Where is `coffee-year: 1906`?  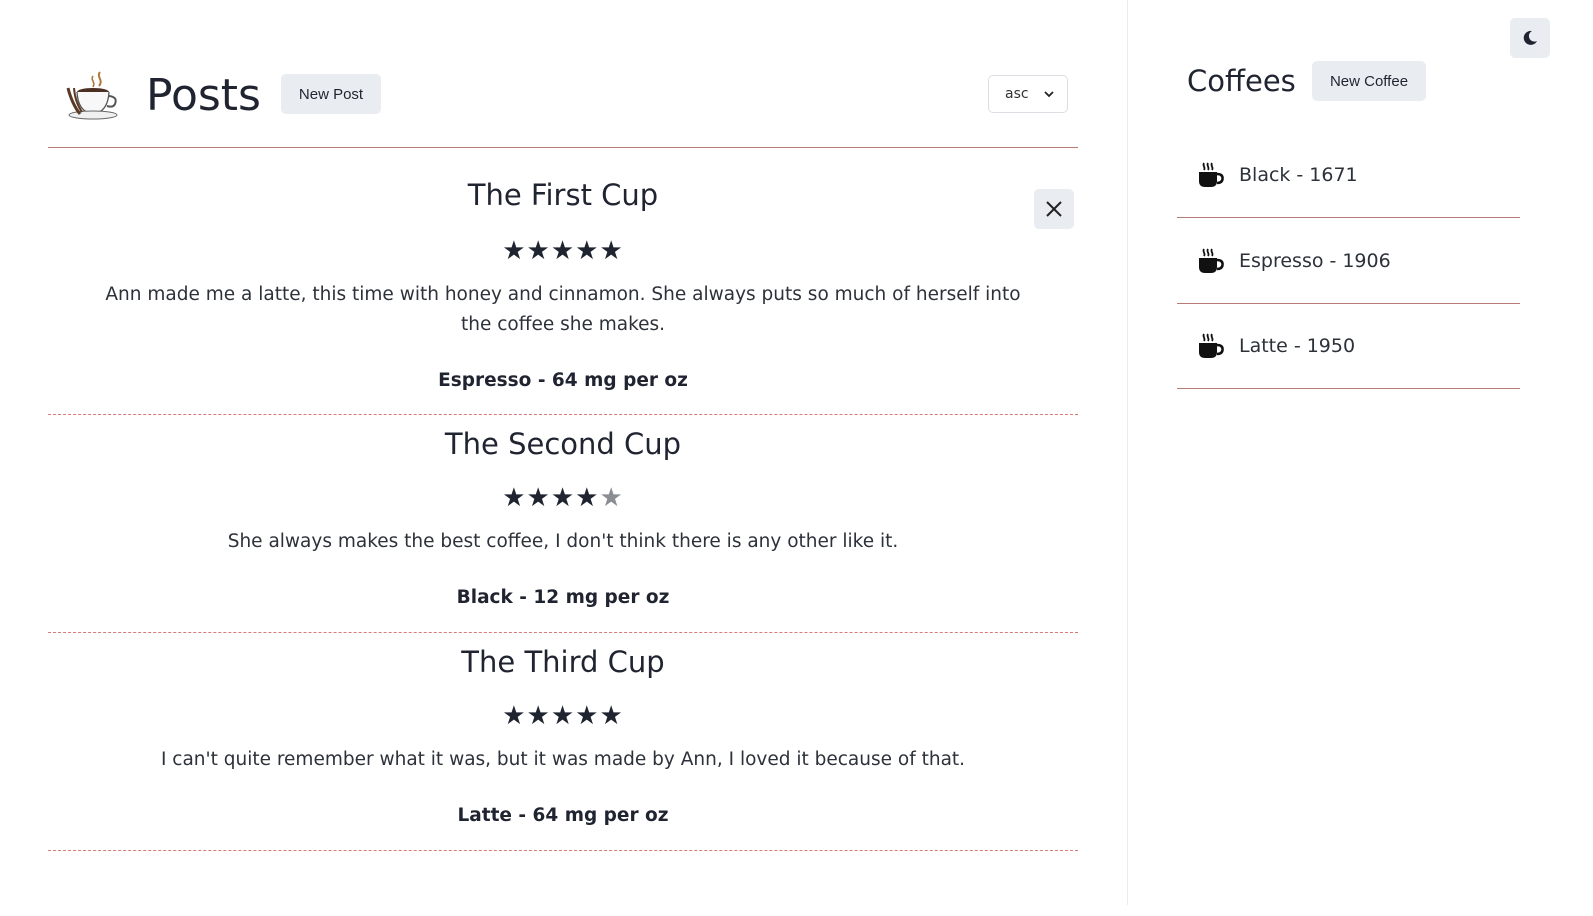 coffee-year: 1906 is located at coordinates (1366, 260).